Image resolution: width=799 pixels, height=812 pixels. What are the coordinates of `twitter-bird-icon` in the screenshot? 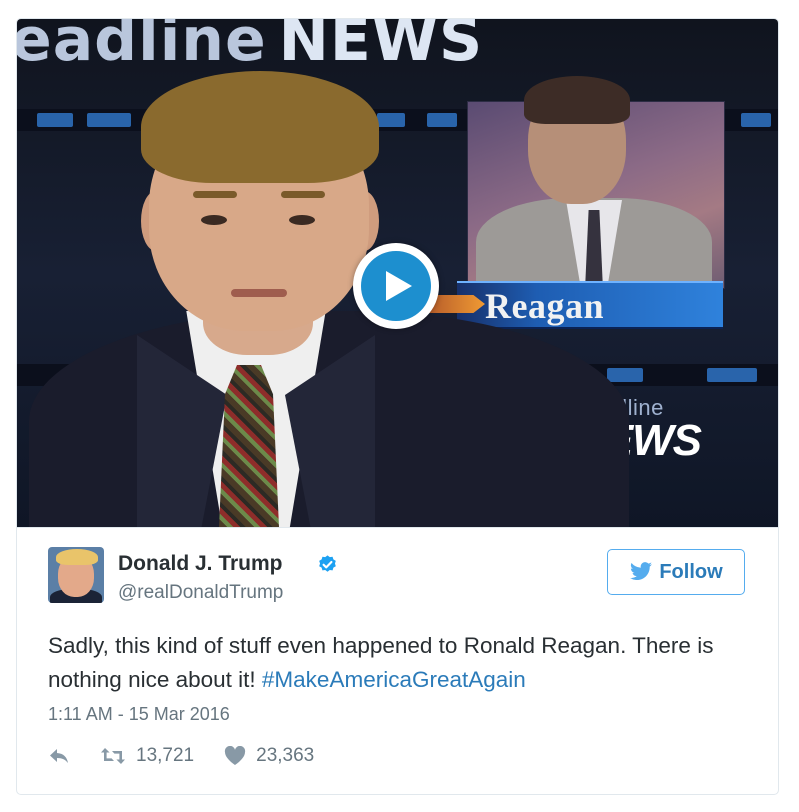 It's located at (641, 571).